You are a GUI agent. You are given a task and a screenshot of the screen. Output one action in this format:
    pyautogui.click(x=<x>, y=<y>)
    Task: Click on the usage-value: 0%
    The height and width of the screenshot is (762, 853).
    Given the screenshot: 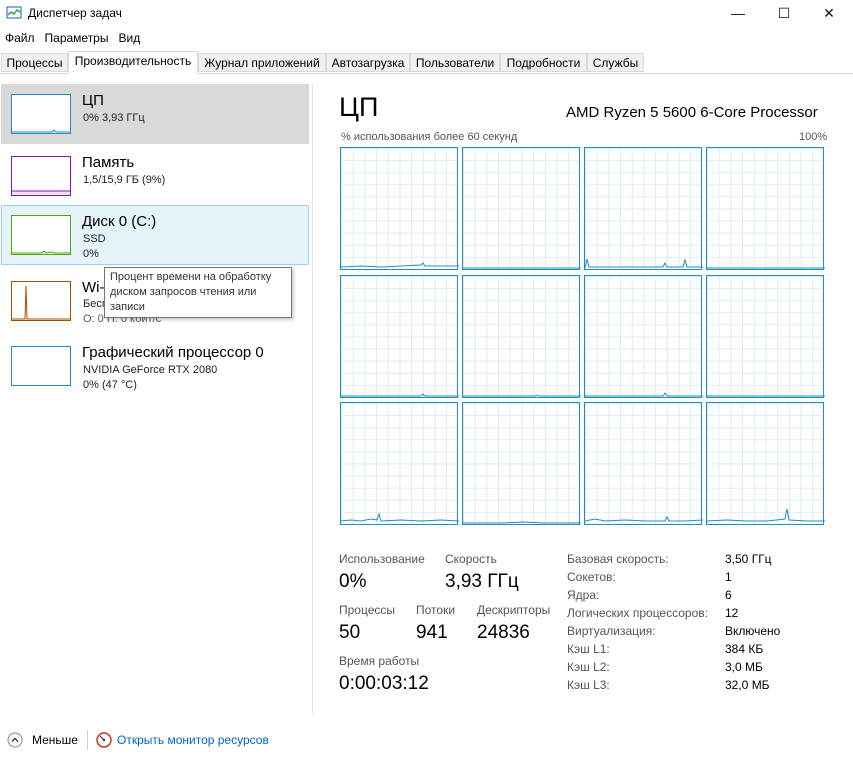 What is the action you would take?
    pyautogui.click(x=353, y=581)
    